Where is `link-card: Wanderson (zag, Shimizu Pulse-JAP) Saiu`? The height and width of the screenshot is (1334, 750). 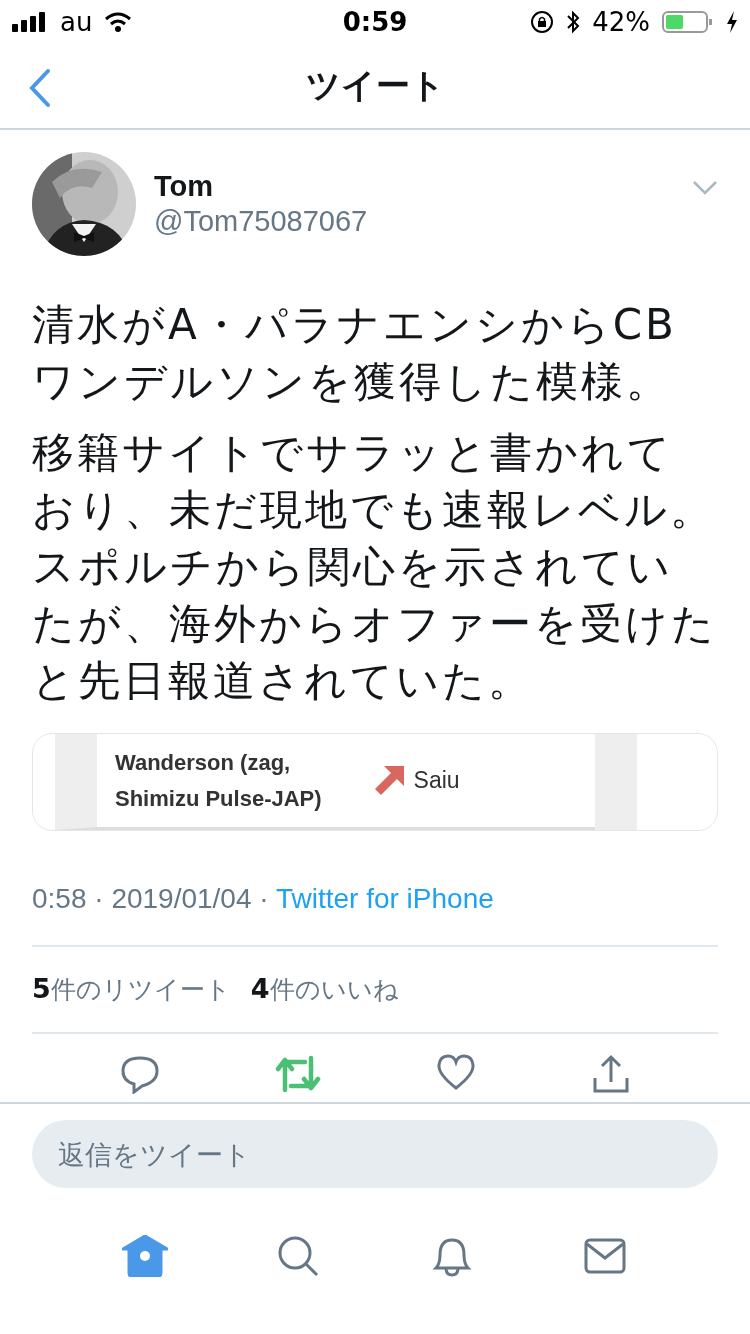
link-card: Wanderson (zag, Shimizu Pulse-JAP) Saiu is located at coordinates (375, 782).